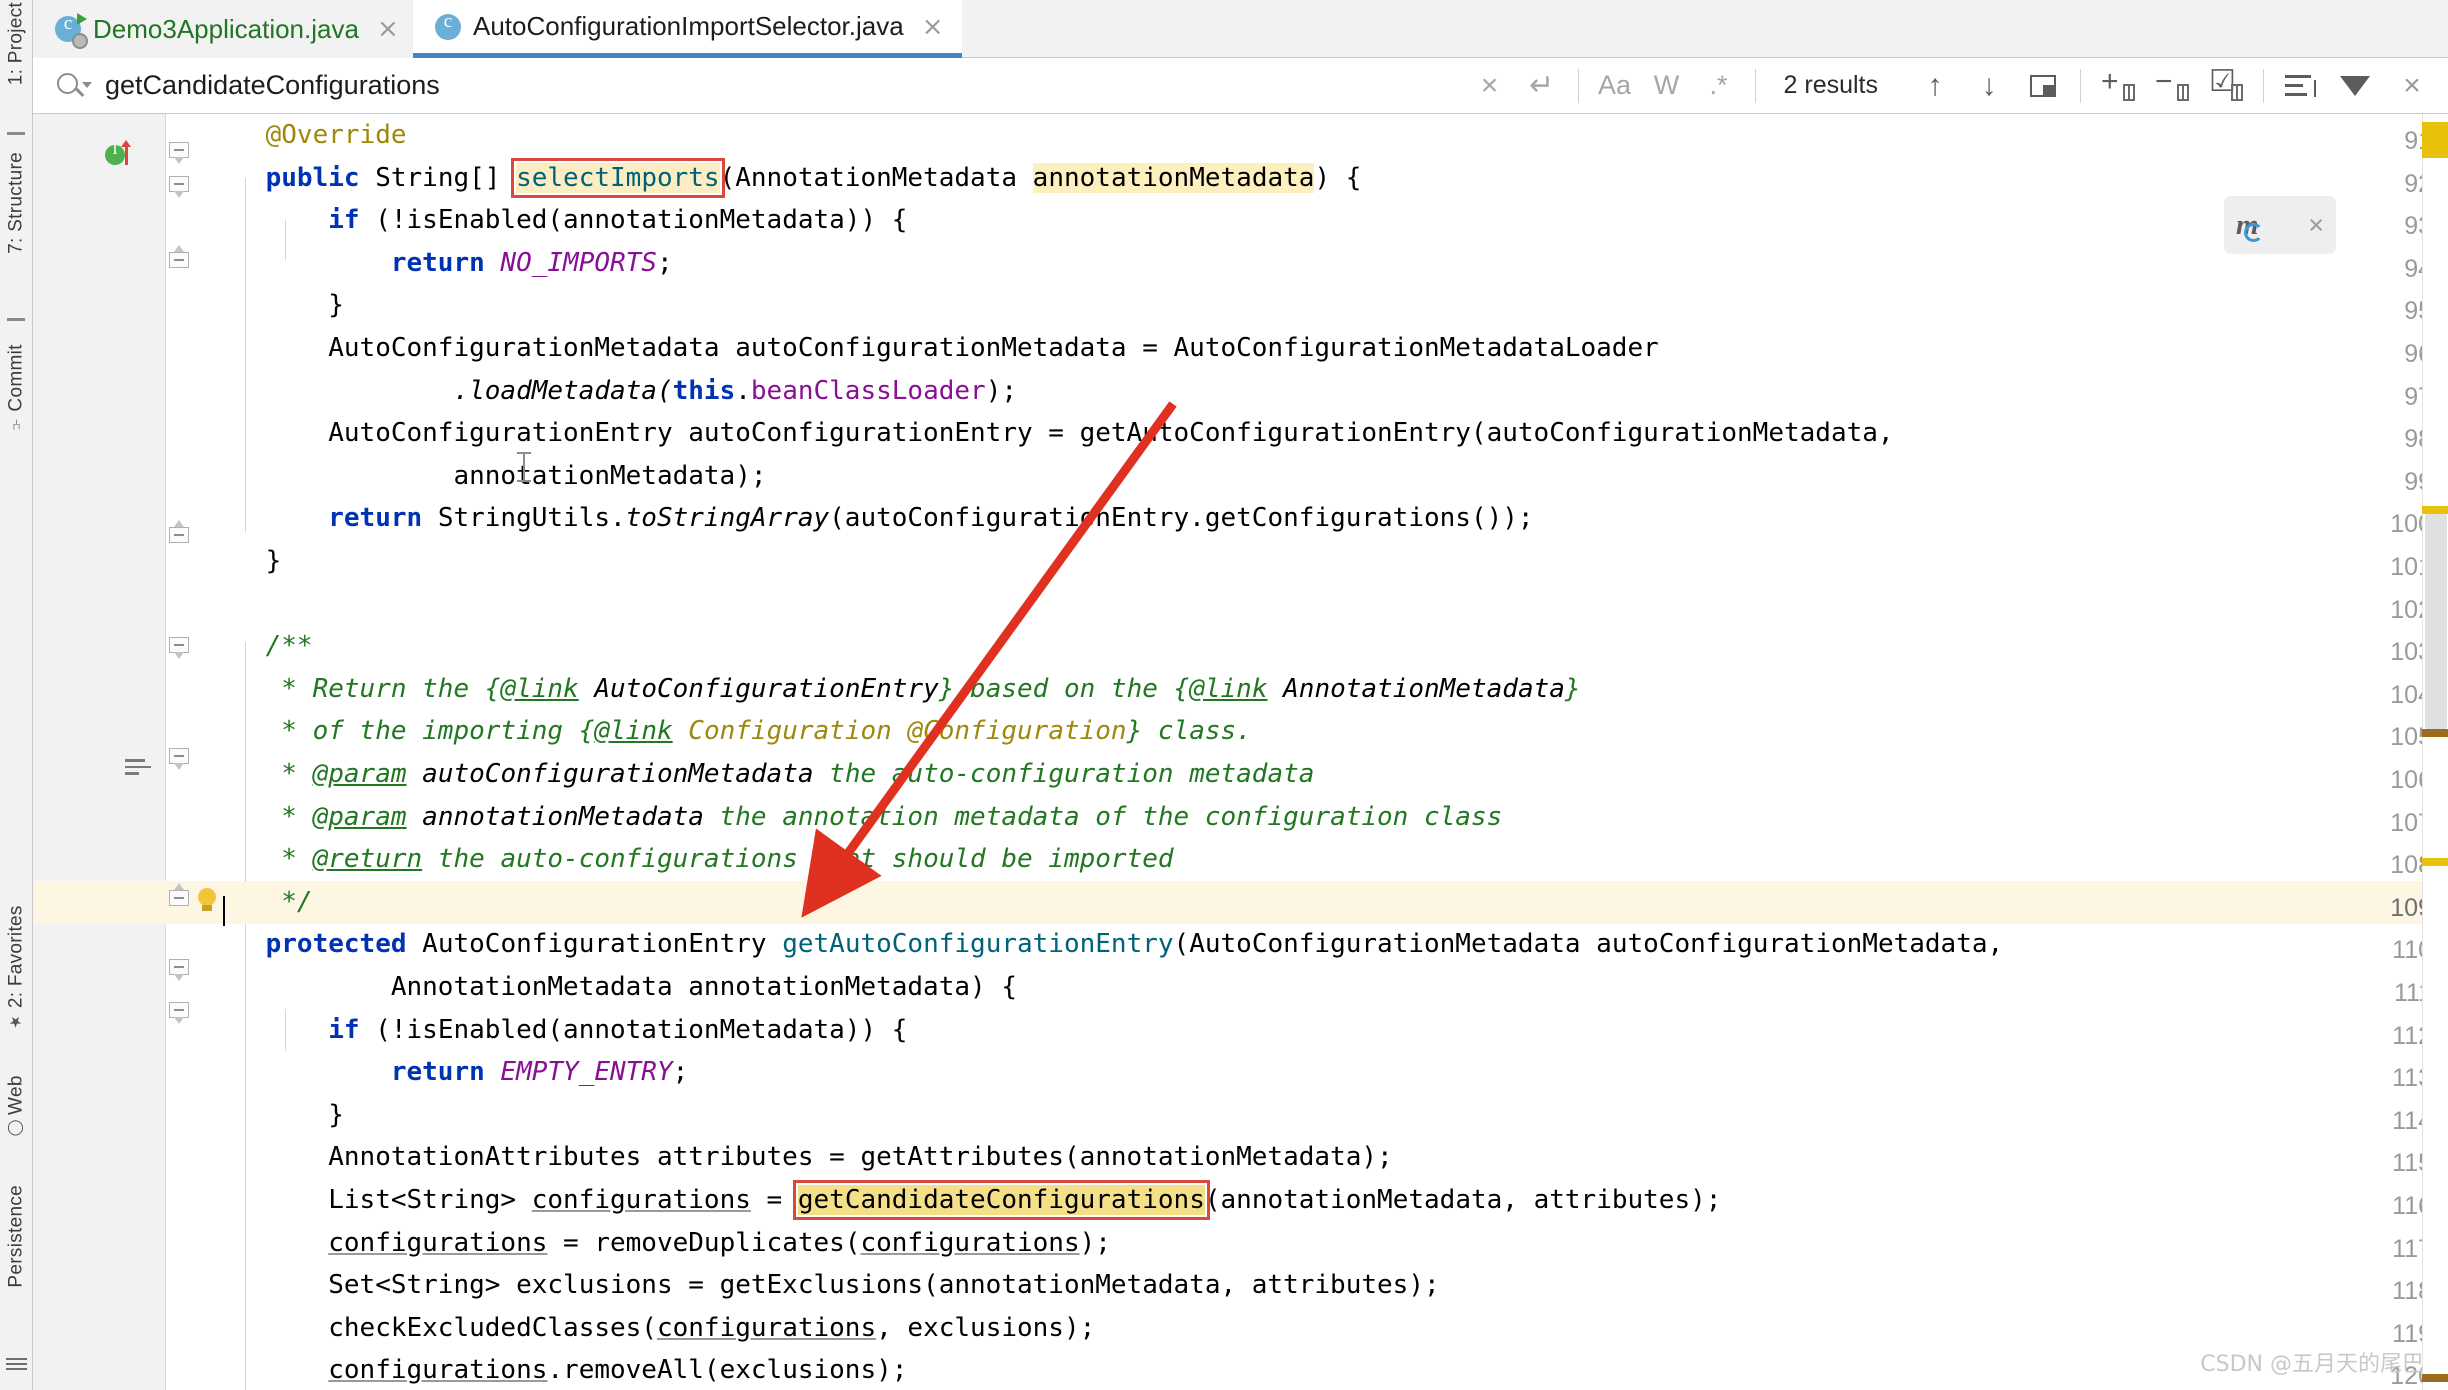  I want to click on popup-close-icon: ×, so click(2316, 225).